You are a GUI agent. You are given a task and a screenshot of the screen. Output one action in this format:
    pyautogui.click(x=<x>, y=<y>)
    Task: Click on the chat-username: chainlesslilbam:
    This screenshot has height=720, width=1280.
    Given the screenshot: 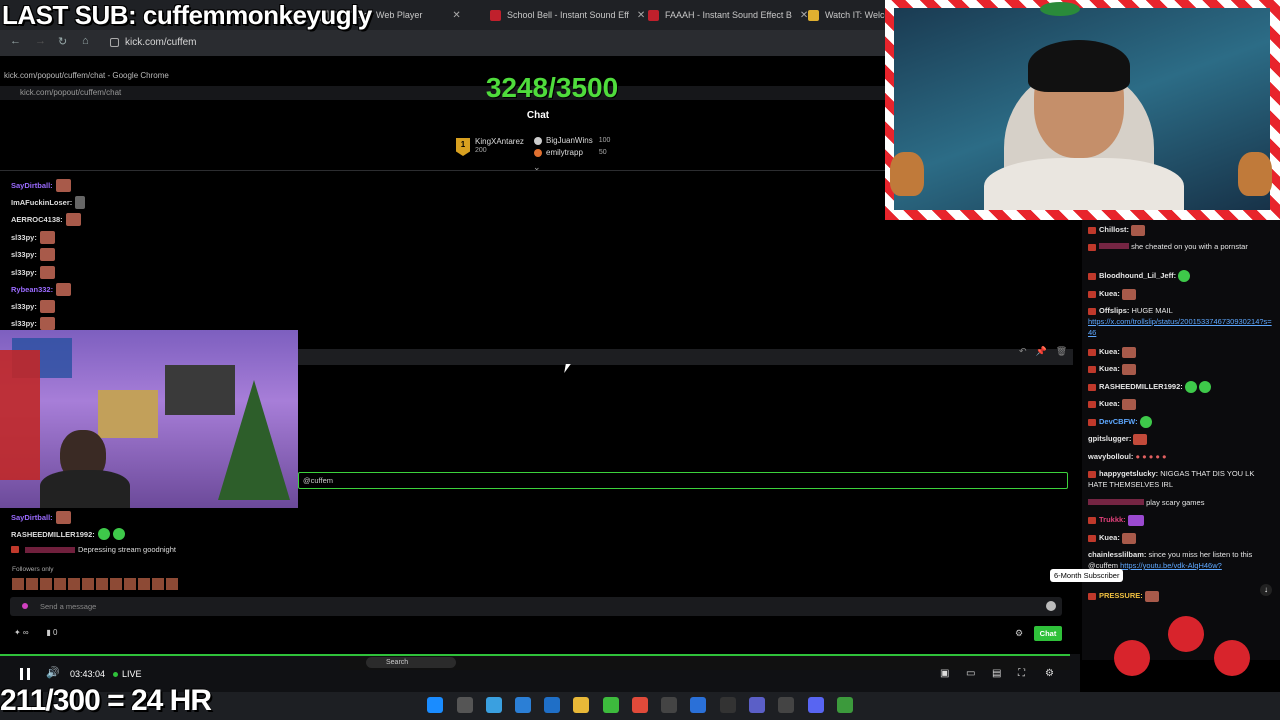 What is the action you would take?
    pyautogui.click(x=1117, y=554)
    